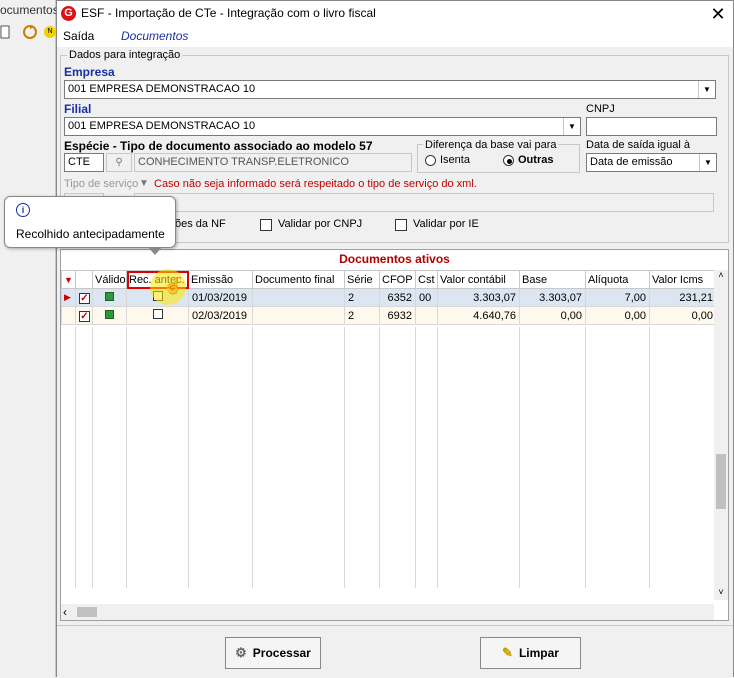 The height and width of the screenshot is (678, 734). I want to click on column-header-serie: Série, so click(362, 279).